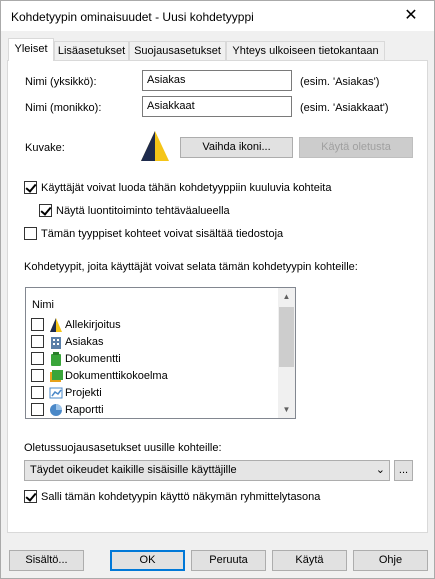 This screenshot has height=579, width=435. I want to click on list-header-name: Nimi, so click(43, 305).